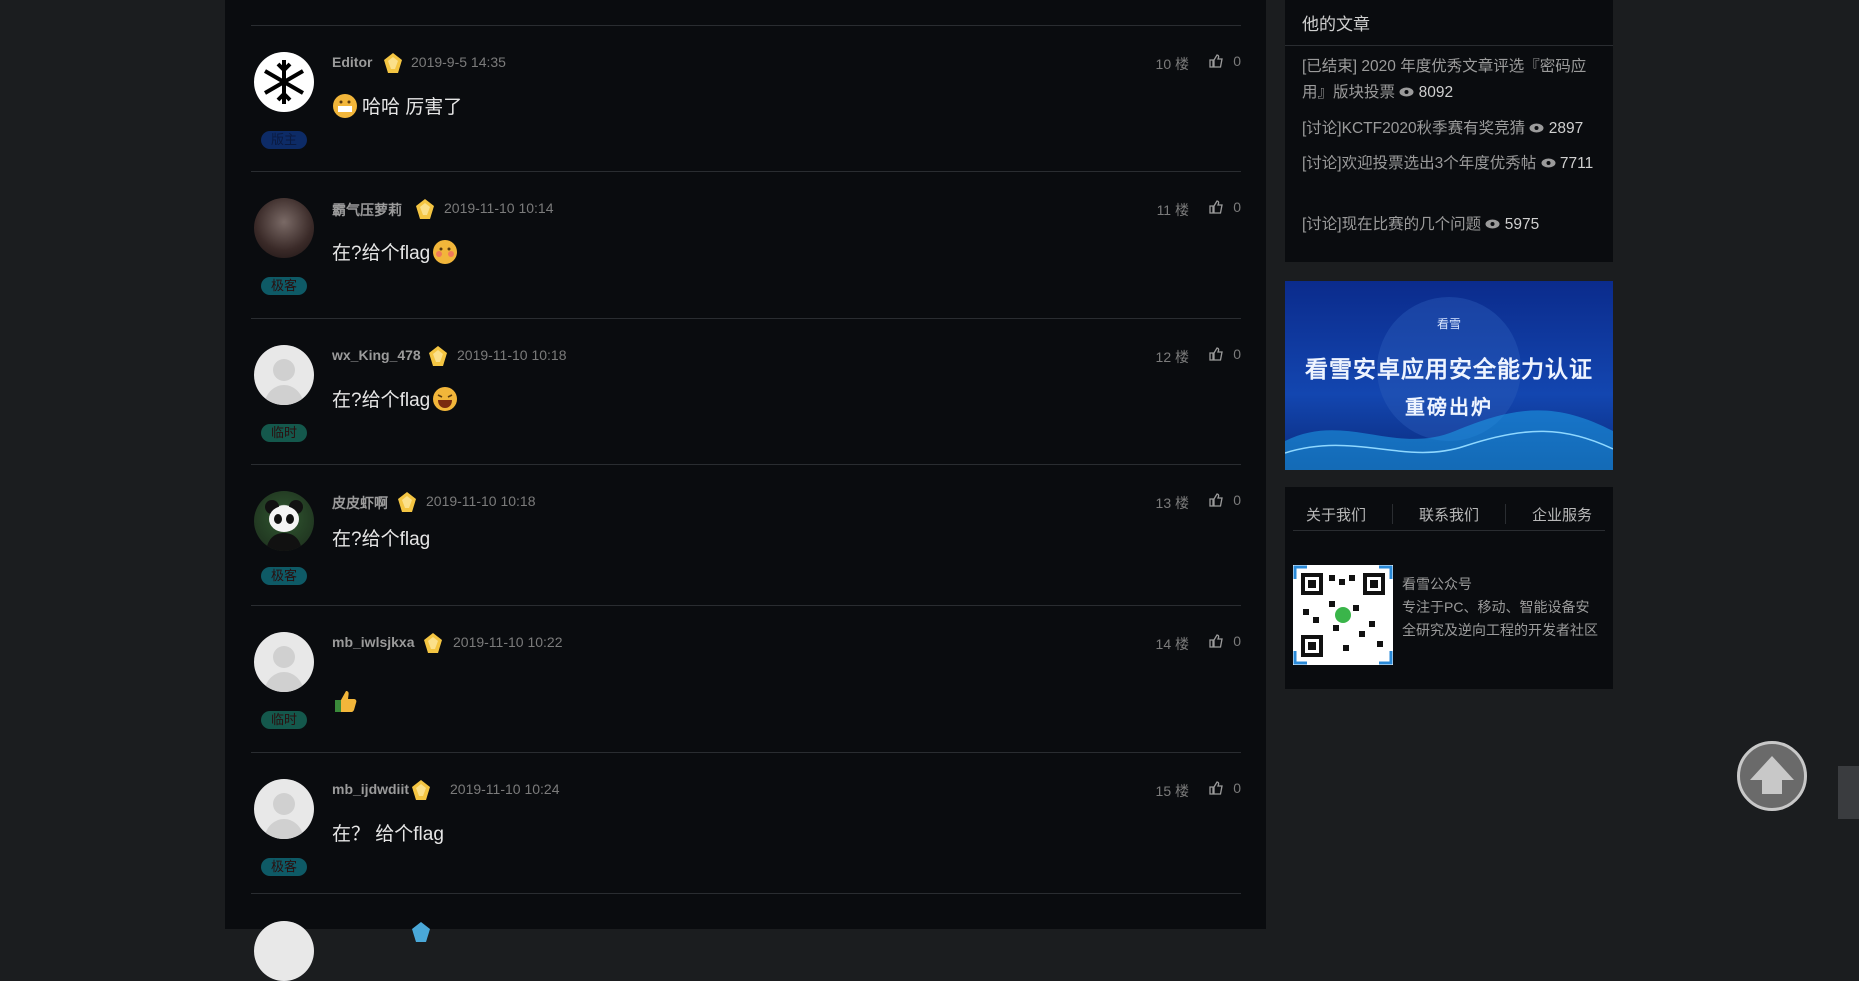 This screenshot has height=981, width=1859. What do you see at coordinates (412, 107) in the screenshot?
I see `post-text: 哈哈 厉害了` at bounding box center [412, 107].